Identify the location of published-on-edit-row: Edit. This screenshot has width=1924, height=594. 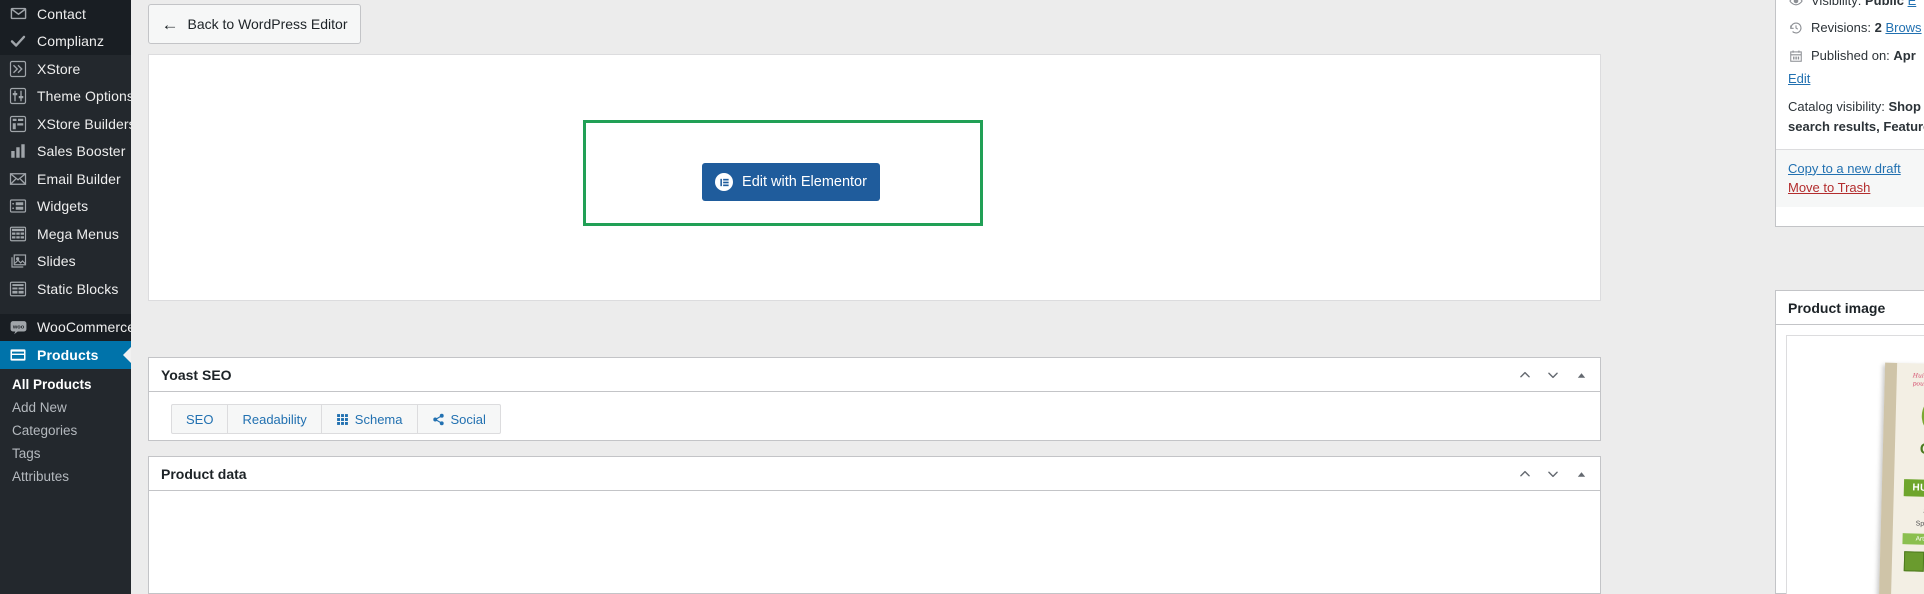
(1856, 81).